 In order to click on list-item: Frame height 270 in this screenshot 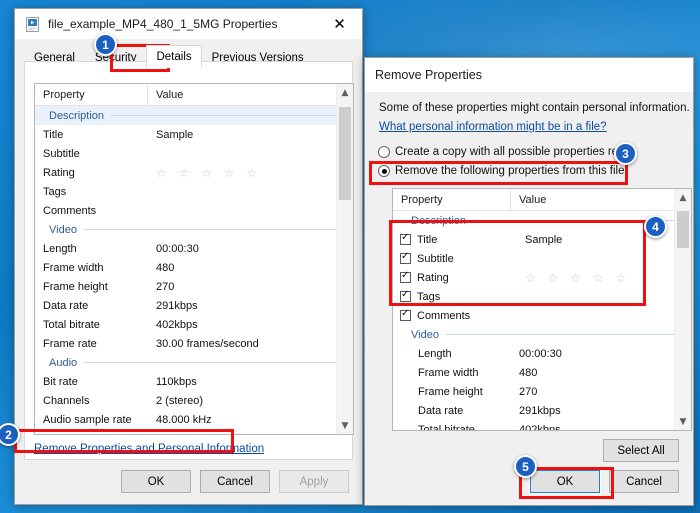, I will do `click(542, 391)`.